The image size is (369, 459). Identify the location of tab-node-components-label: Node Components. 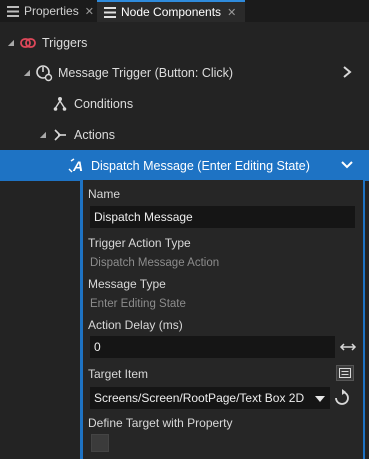
(171, 12).